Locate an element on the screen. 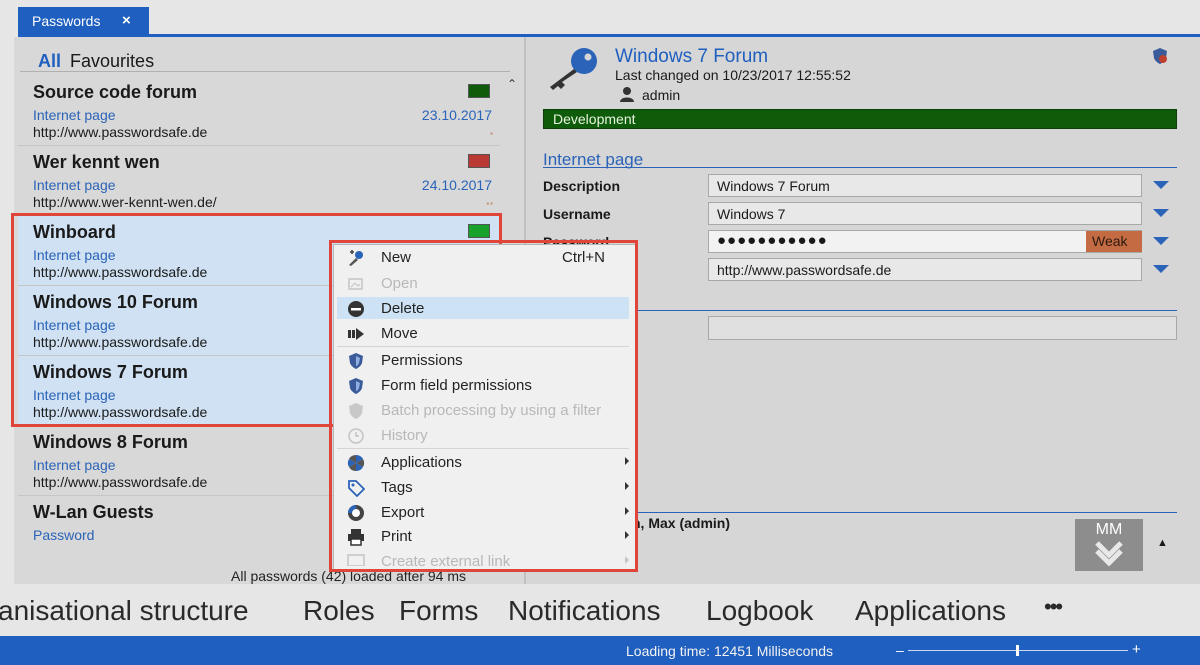 The height and width of the screenshot is (665, 1200). detail-title: Windows 7 Forum is located at coordinates (692, 56).